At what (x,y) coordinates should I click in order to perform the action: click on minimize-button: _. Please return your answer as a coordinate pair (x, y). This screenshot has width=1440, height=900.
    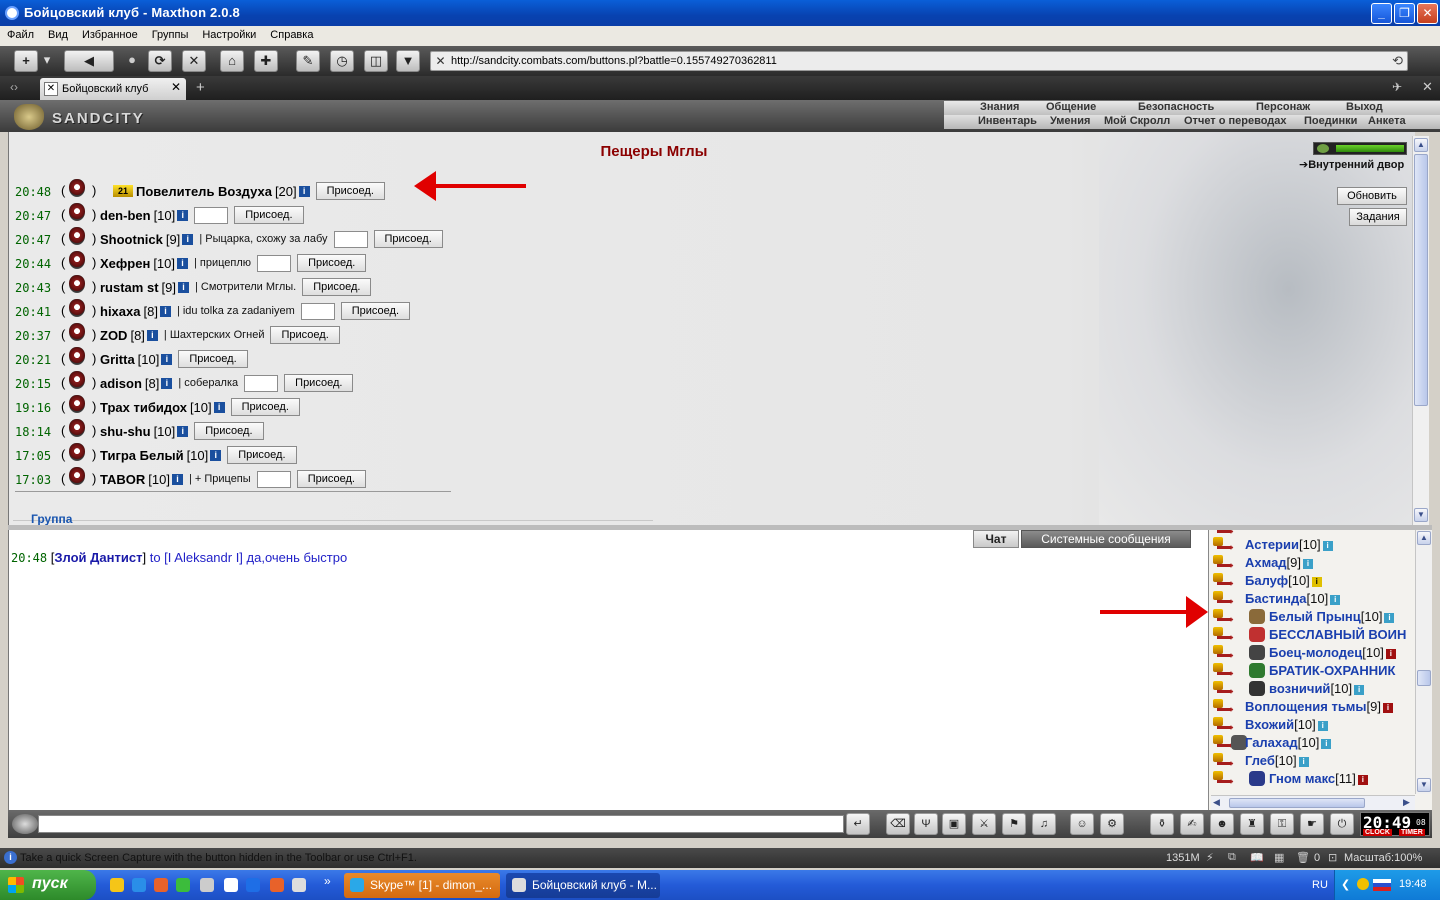
    Looking at the image, I should click on (1381, 13).